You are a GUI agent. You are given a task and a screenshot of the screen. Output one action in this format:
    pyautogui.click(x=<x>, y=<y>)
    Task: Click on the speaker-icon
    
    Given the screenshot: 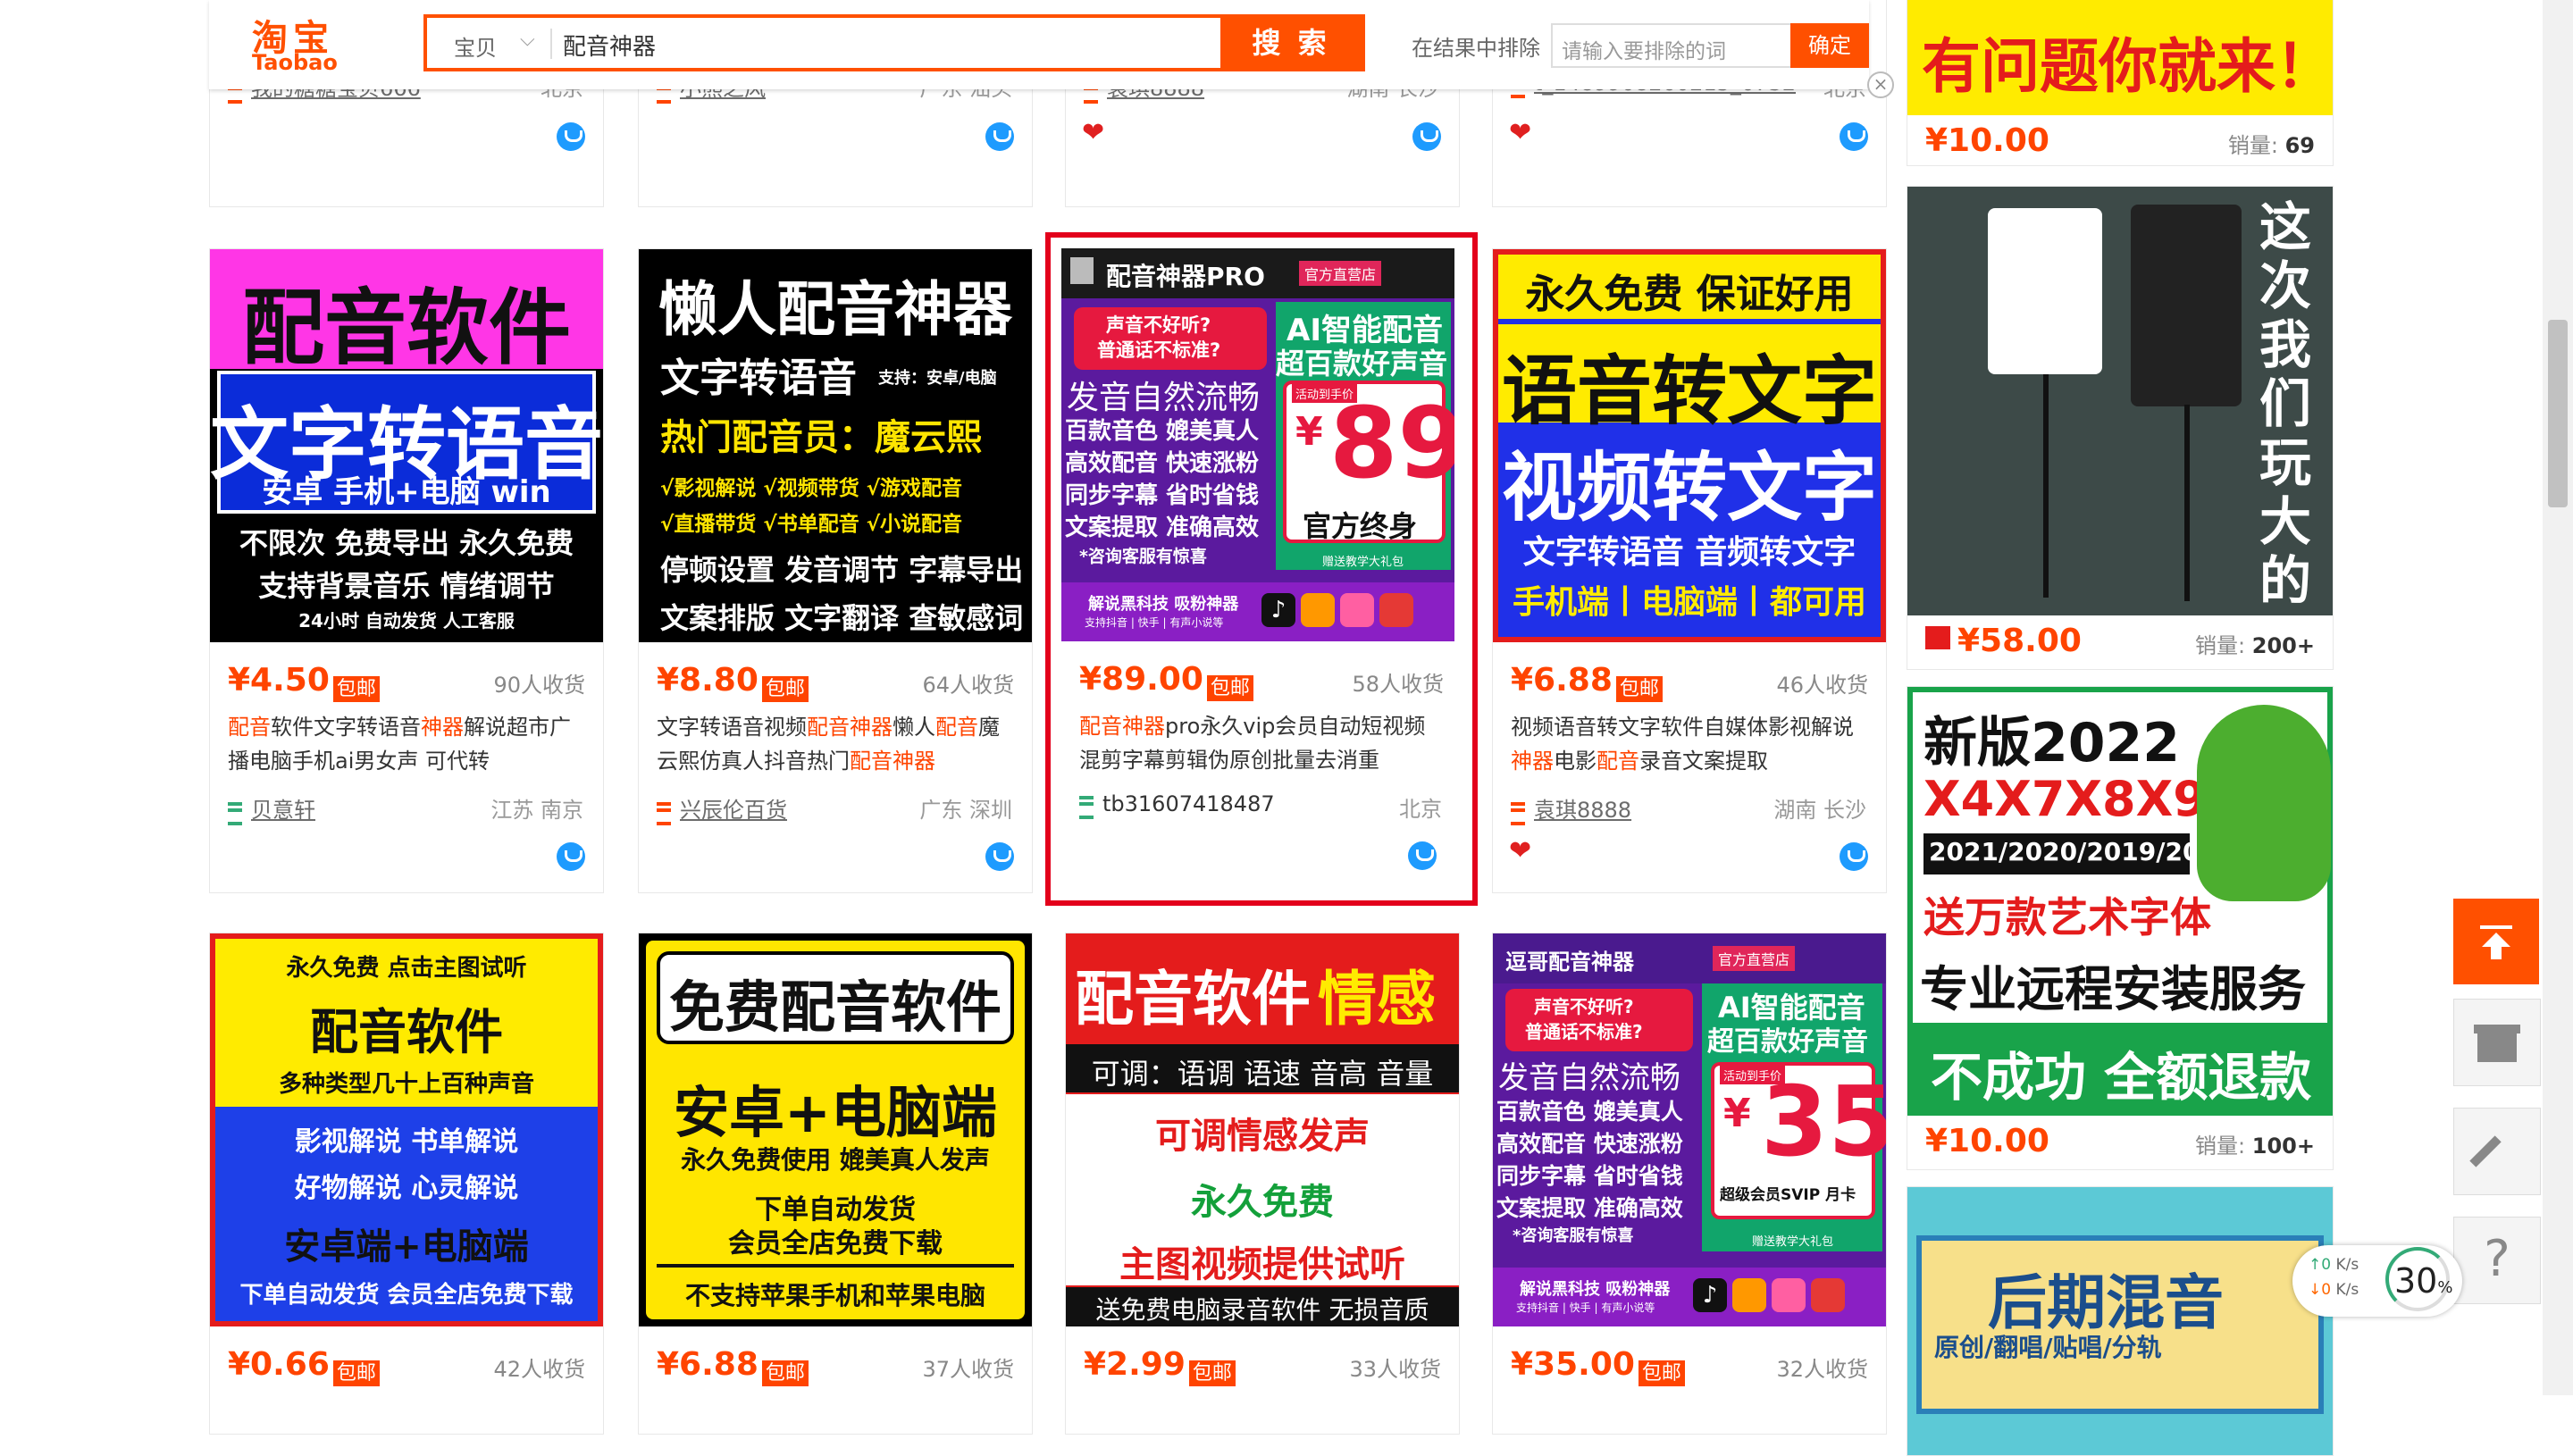 What is the action you would take?
    pyautogui.click(x=1082, y=270)
    